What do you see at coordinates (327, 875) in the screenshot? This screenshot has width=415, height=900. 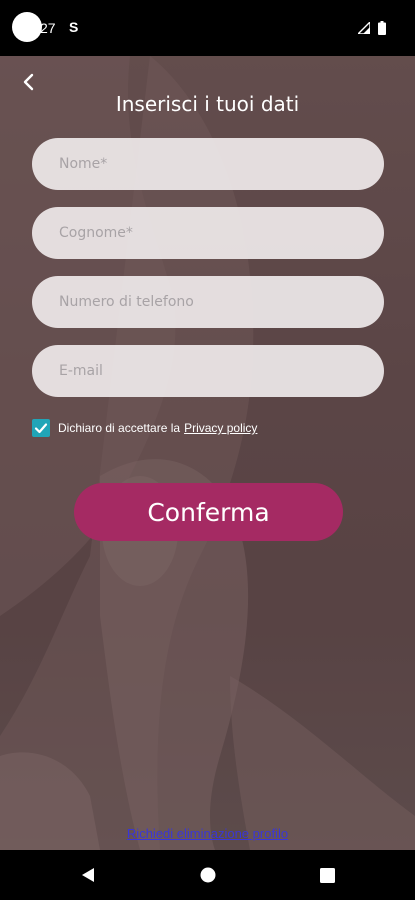 I see `nav-recents-icon` at bounding box center [327, 875].